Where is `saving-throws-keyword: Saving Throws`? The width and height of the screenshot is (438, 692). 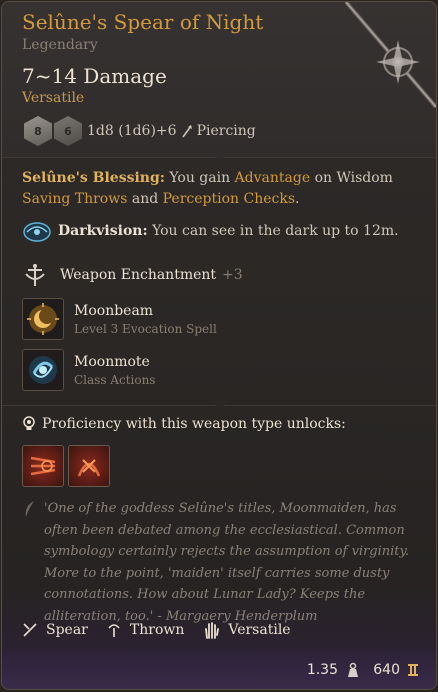
saving-throws-keyword: Saving Throws is located at coordinates (74, 199).